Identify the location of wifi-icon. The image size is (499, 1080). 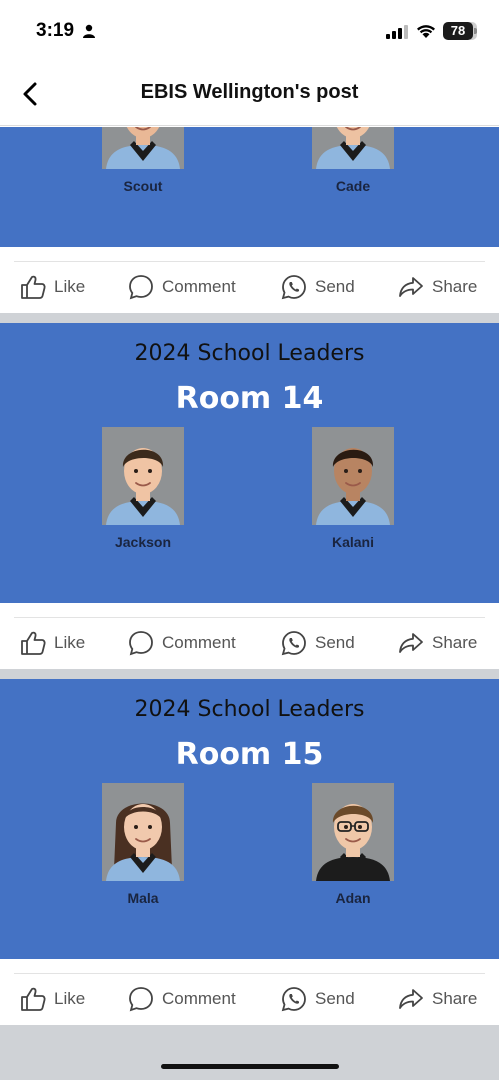
(426, 31).